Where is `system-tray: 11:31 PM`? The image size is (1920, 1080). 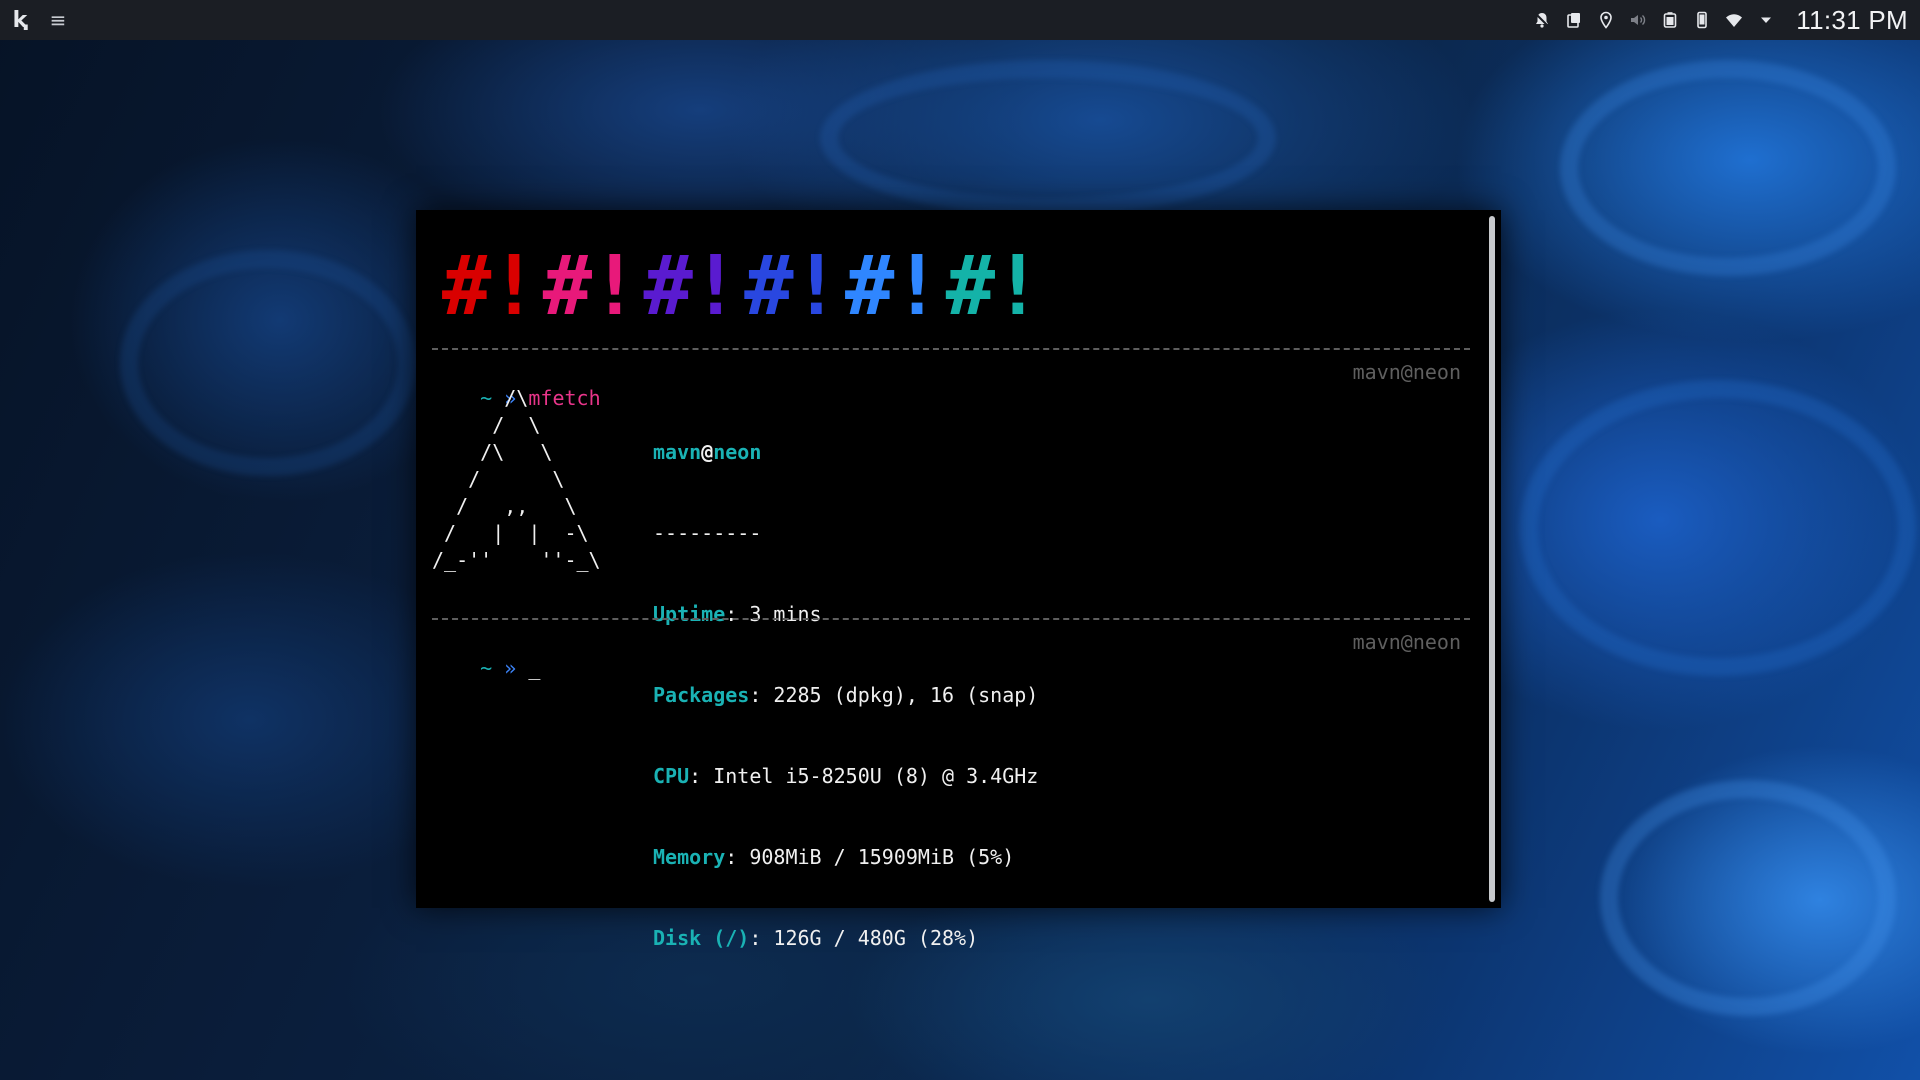 system-tray: 11:31 PM is located at coordinates (1723, 20).